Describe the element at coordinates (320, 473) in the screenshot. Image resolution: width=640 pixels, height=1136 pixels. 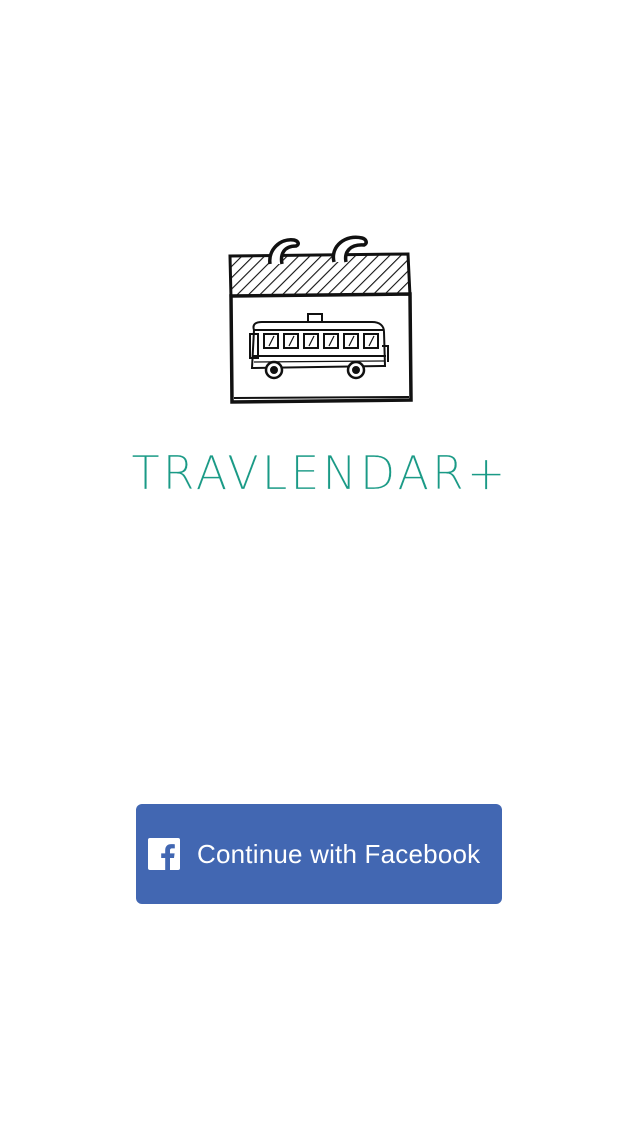
I see `app-title: TRAVLENDAR+` at that location.